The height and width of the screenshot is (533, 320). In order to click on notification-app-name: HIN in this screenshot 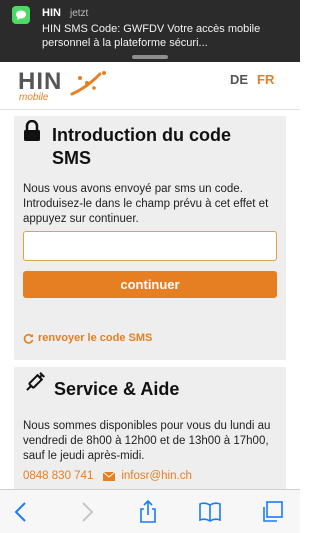, I will do `click(51, 13)`.